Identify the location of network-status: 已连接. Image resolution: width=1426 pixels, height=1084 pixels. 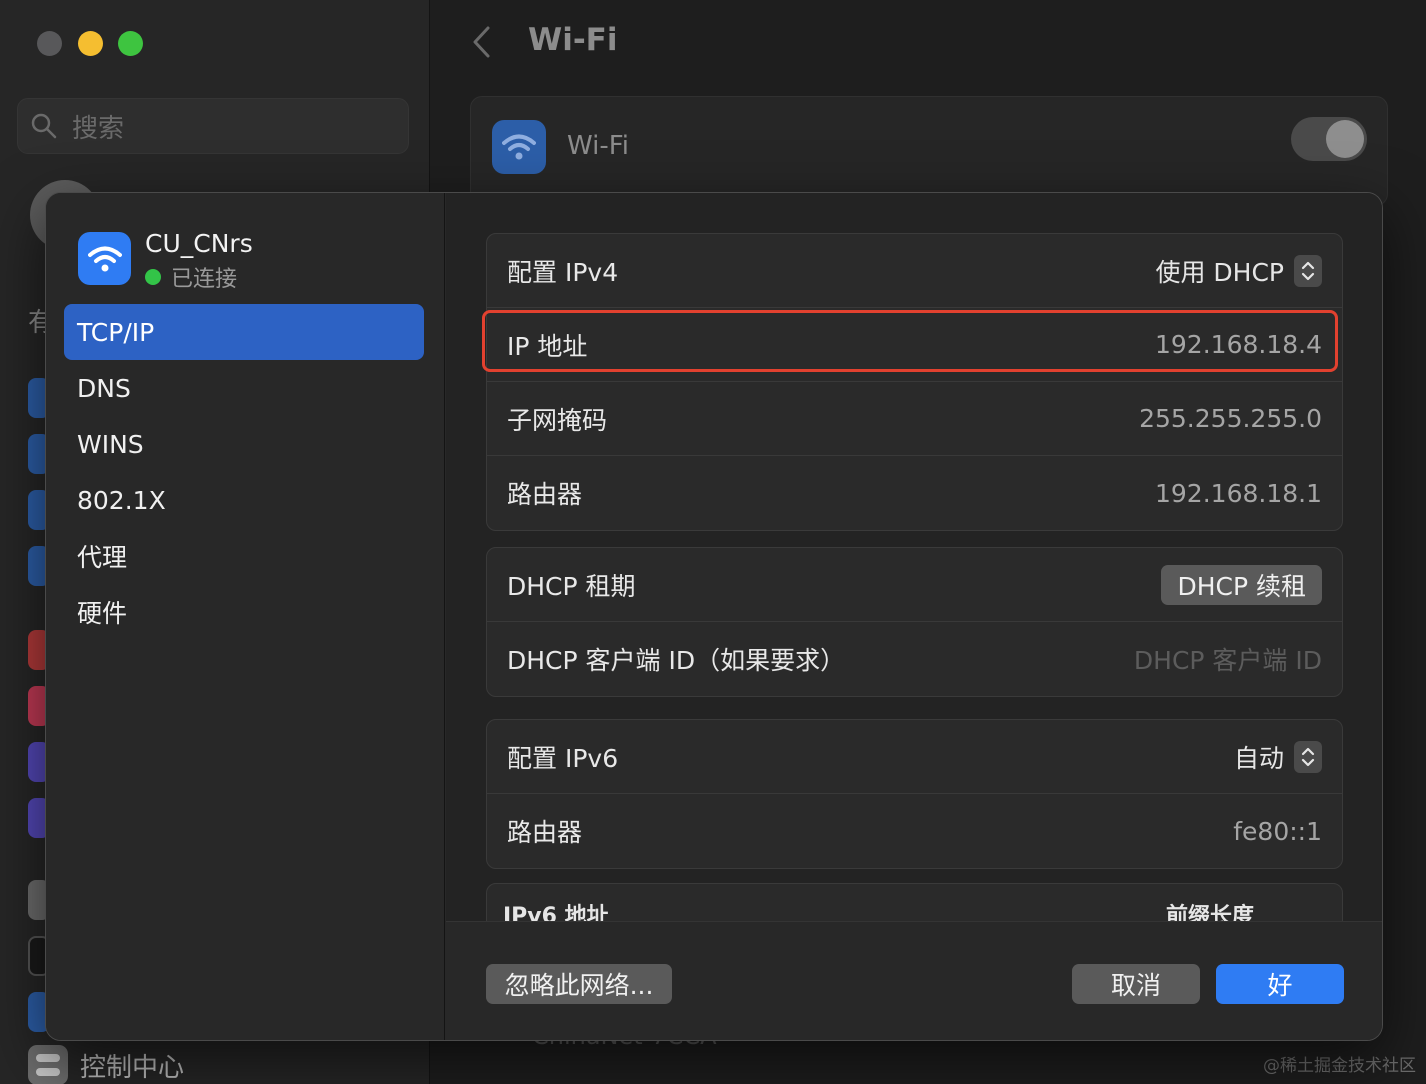
(191, 277).